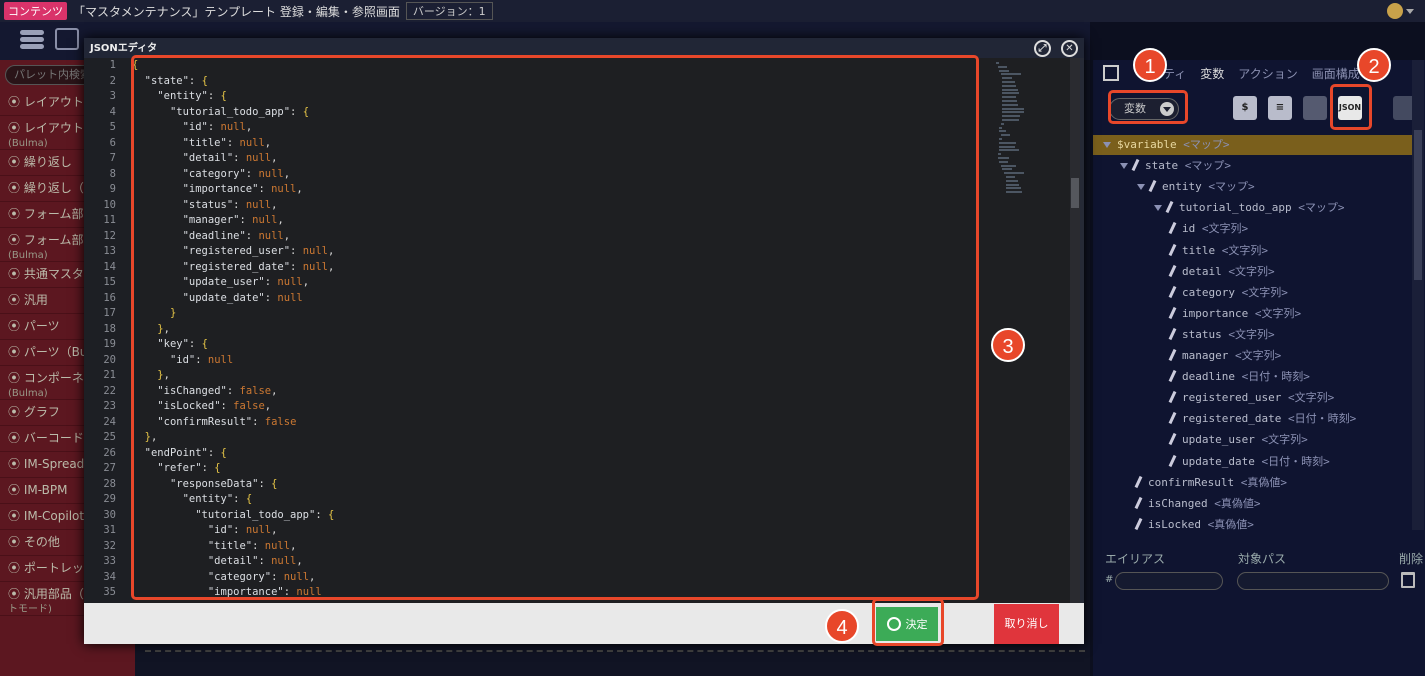 This screenshot has width=1425, height=676. What do you see at coordinates (1408, 580) in the screenshot?
I see `trash-icon` at bounding box center [1408, 580].